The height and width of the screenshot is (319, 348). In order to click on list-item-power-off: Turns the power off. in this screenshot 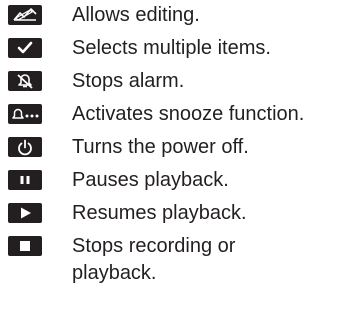, I will do `click(174, 147)`.